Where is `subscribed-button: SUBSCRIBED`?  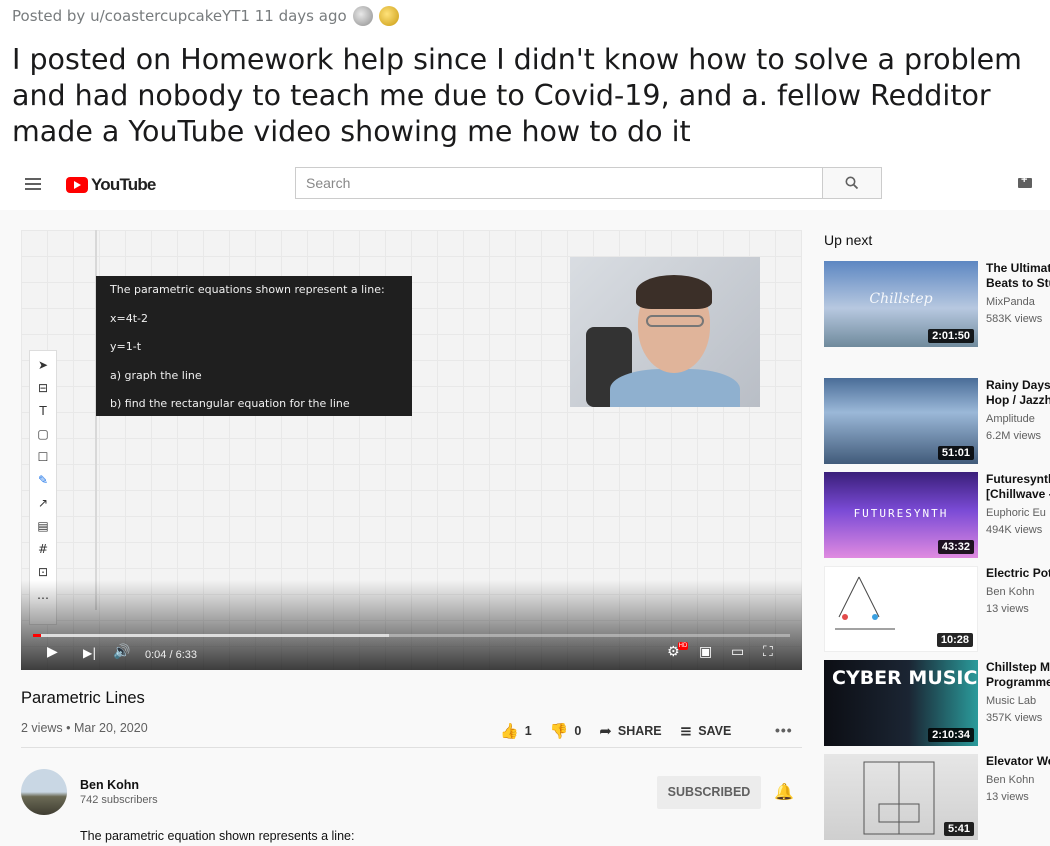 subscribed-button: SUBSCRIBED is located at coordinates (709, 792).